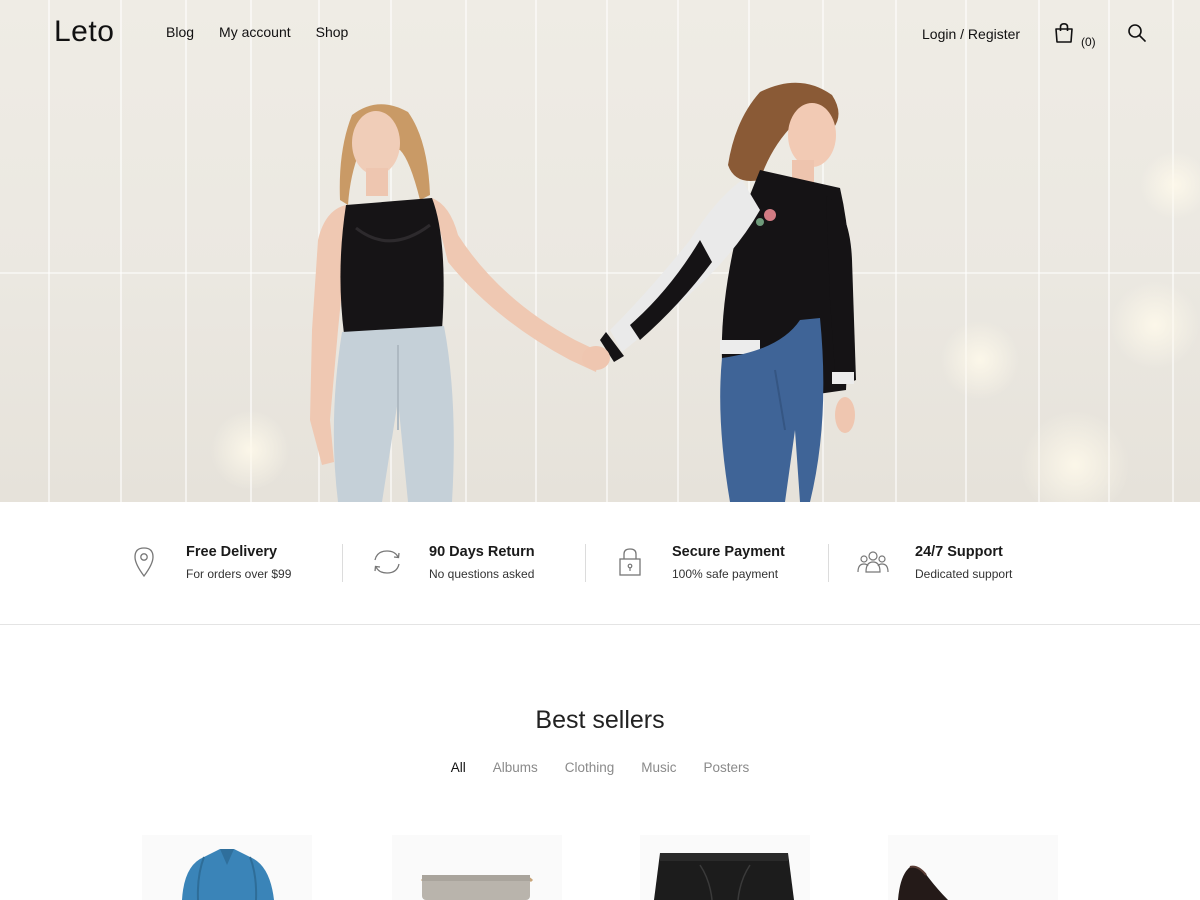 This screenshot has width=1200, height=900. Describe the element at coordinates (964, 574) in the screenshot. I see `feature-subtitle: Dedicated support` at that location.